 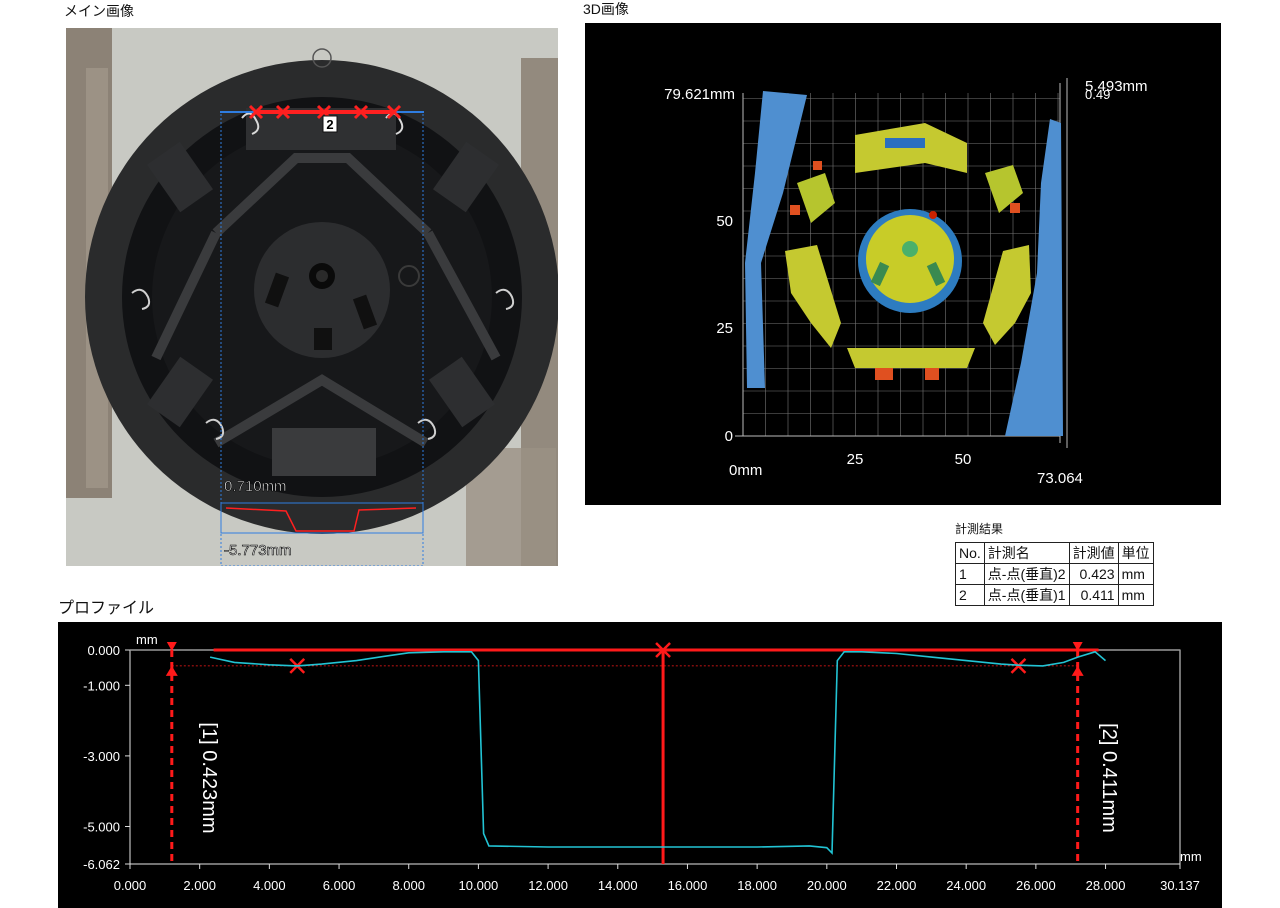 I want to click on x-max-label: 73.064, so click(x=1060, y=478).